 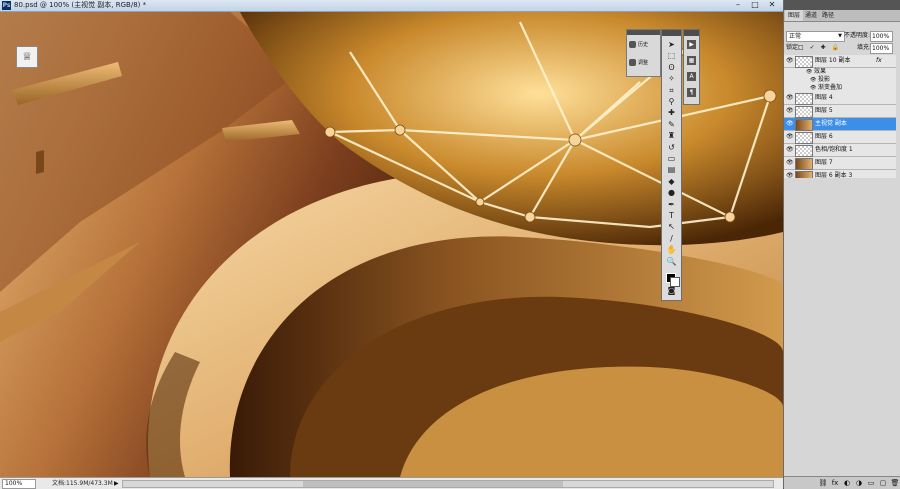 What do you see at coordinates (391, 6) in the screenshot?
I see `document-titlebar: Ps 80.psd @ 100% (主视觉 副本, RGB/8) * – □ ✕` at bounding box center [391, 6].